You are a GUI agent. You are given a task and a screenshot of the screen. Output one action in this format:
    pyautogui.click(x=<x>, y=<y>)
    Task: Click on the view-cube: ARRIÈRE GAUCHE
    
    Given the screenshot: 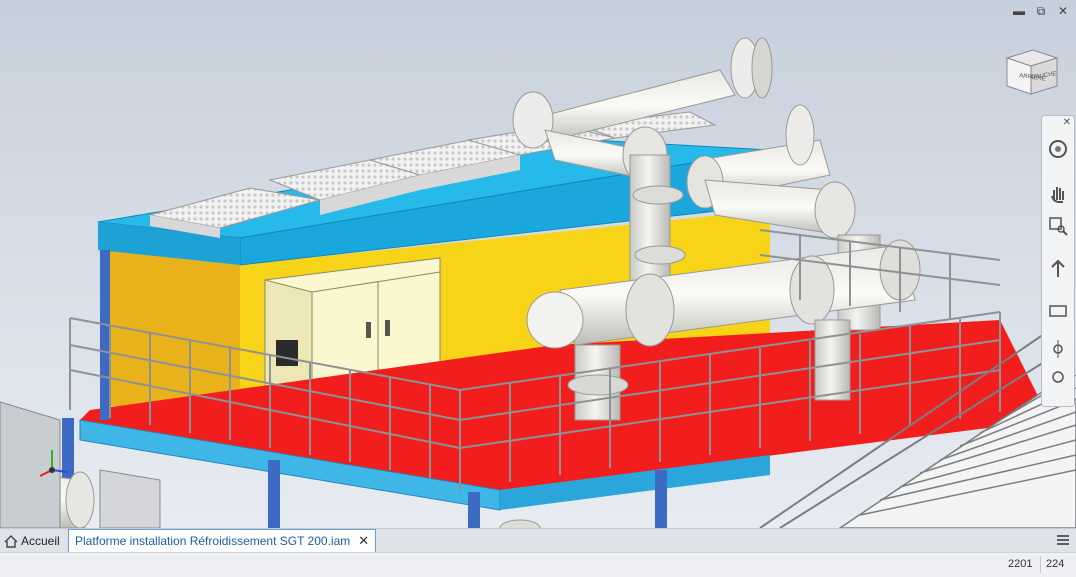 What is the action you would take?
    pyautogui.click(x=1032, y=72)
    